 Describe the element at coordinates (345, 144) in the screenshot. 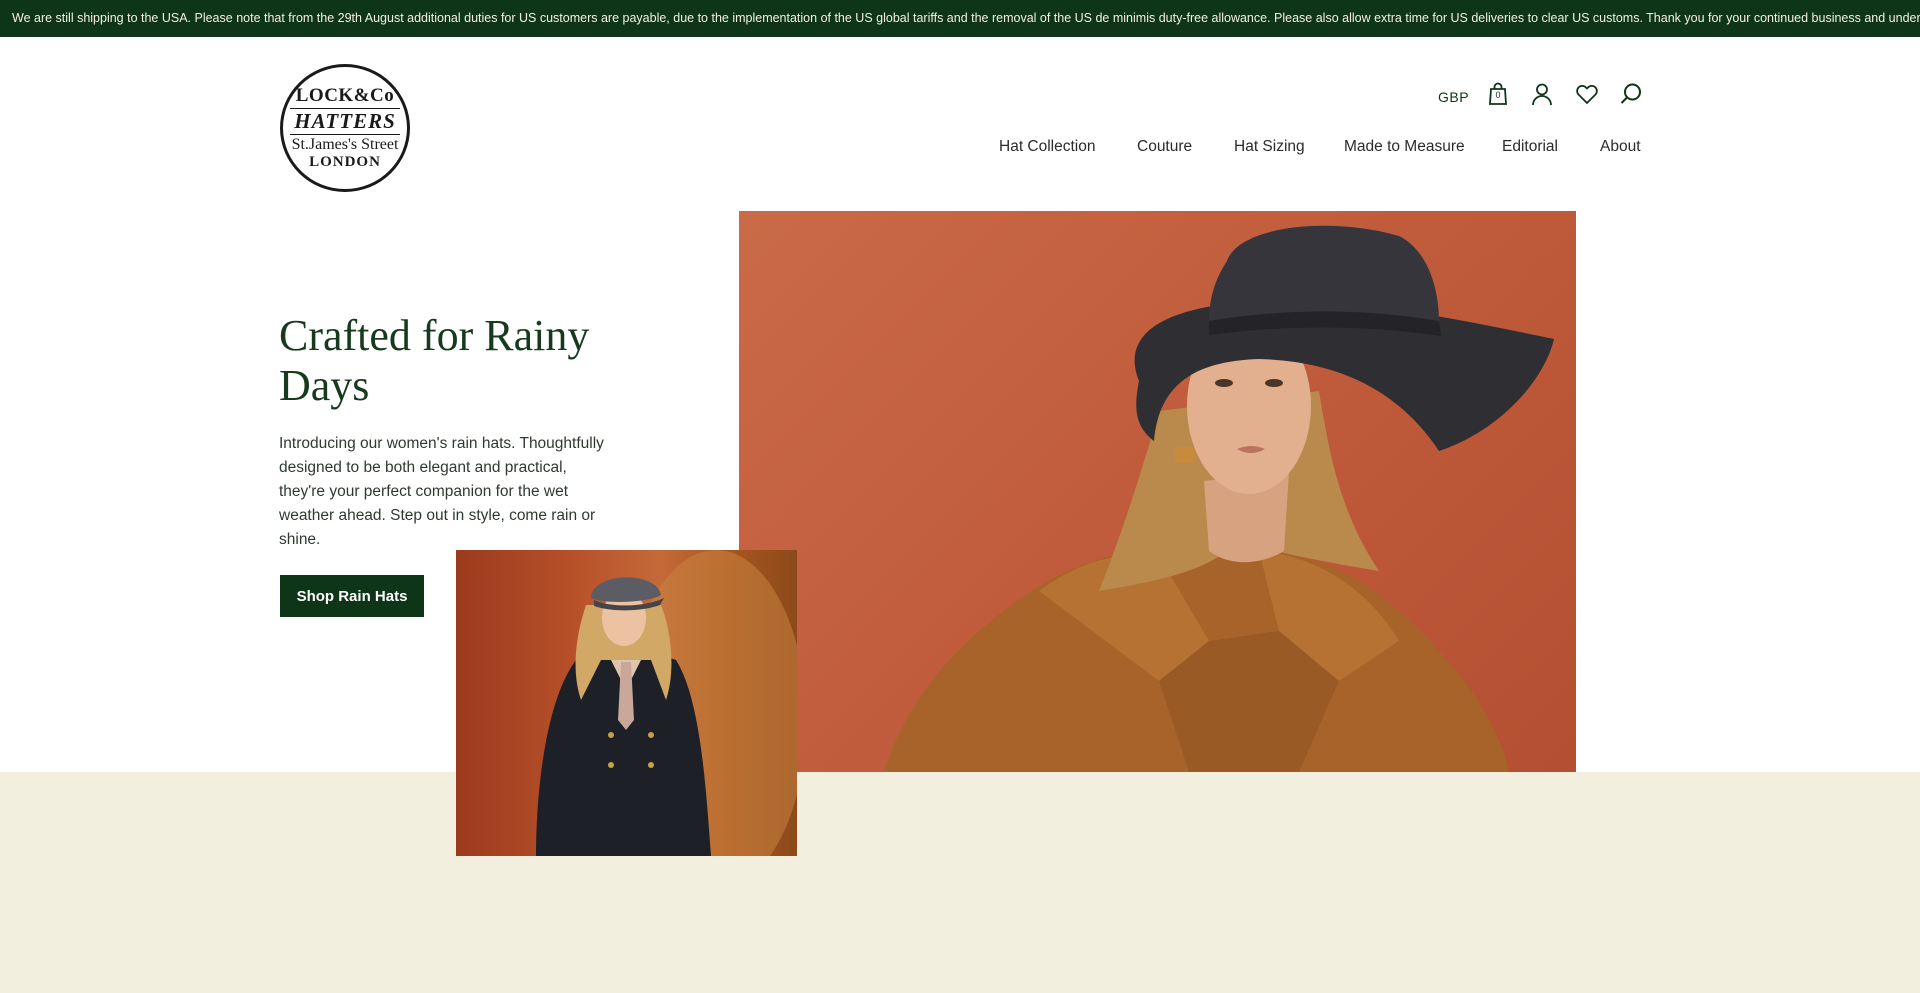

I see `logo-line-3: St.James's Street` at that location.